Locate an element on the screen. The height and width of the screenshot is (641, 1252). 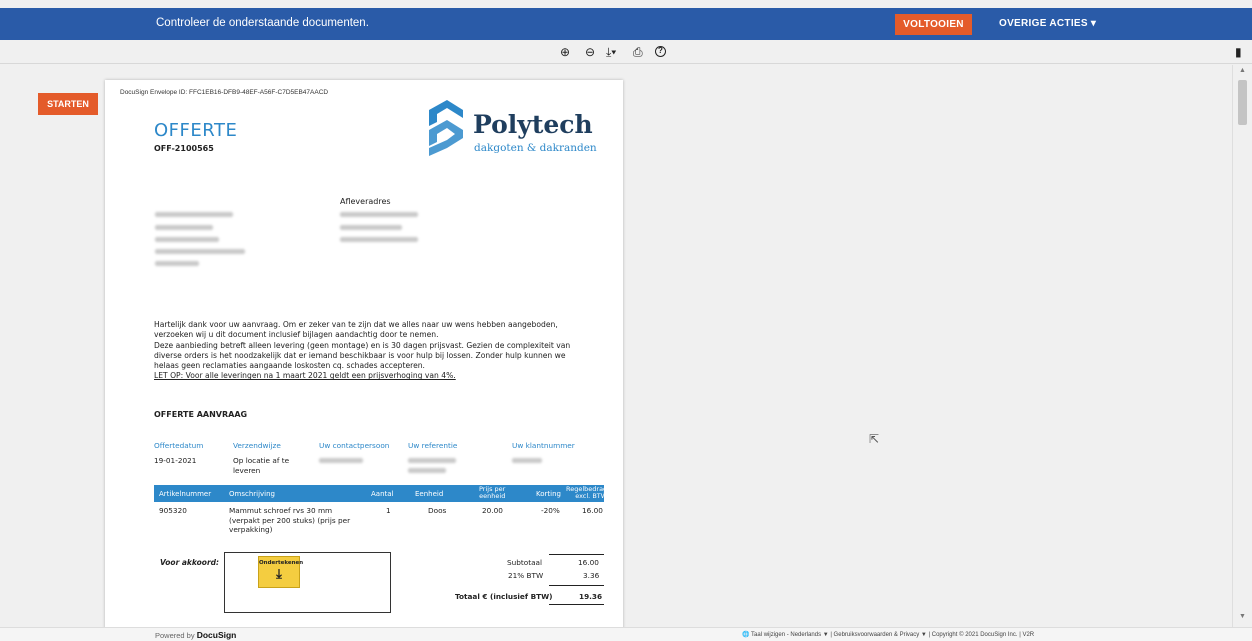
vat-label: 21% BTW is located at coordinates (526, 575).